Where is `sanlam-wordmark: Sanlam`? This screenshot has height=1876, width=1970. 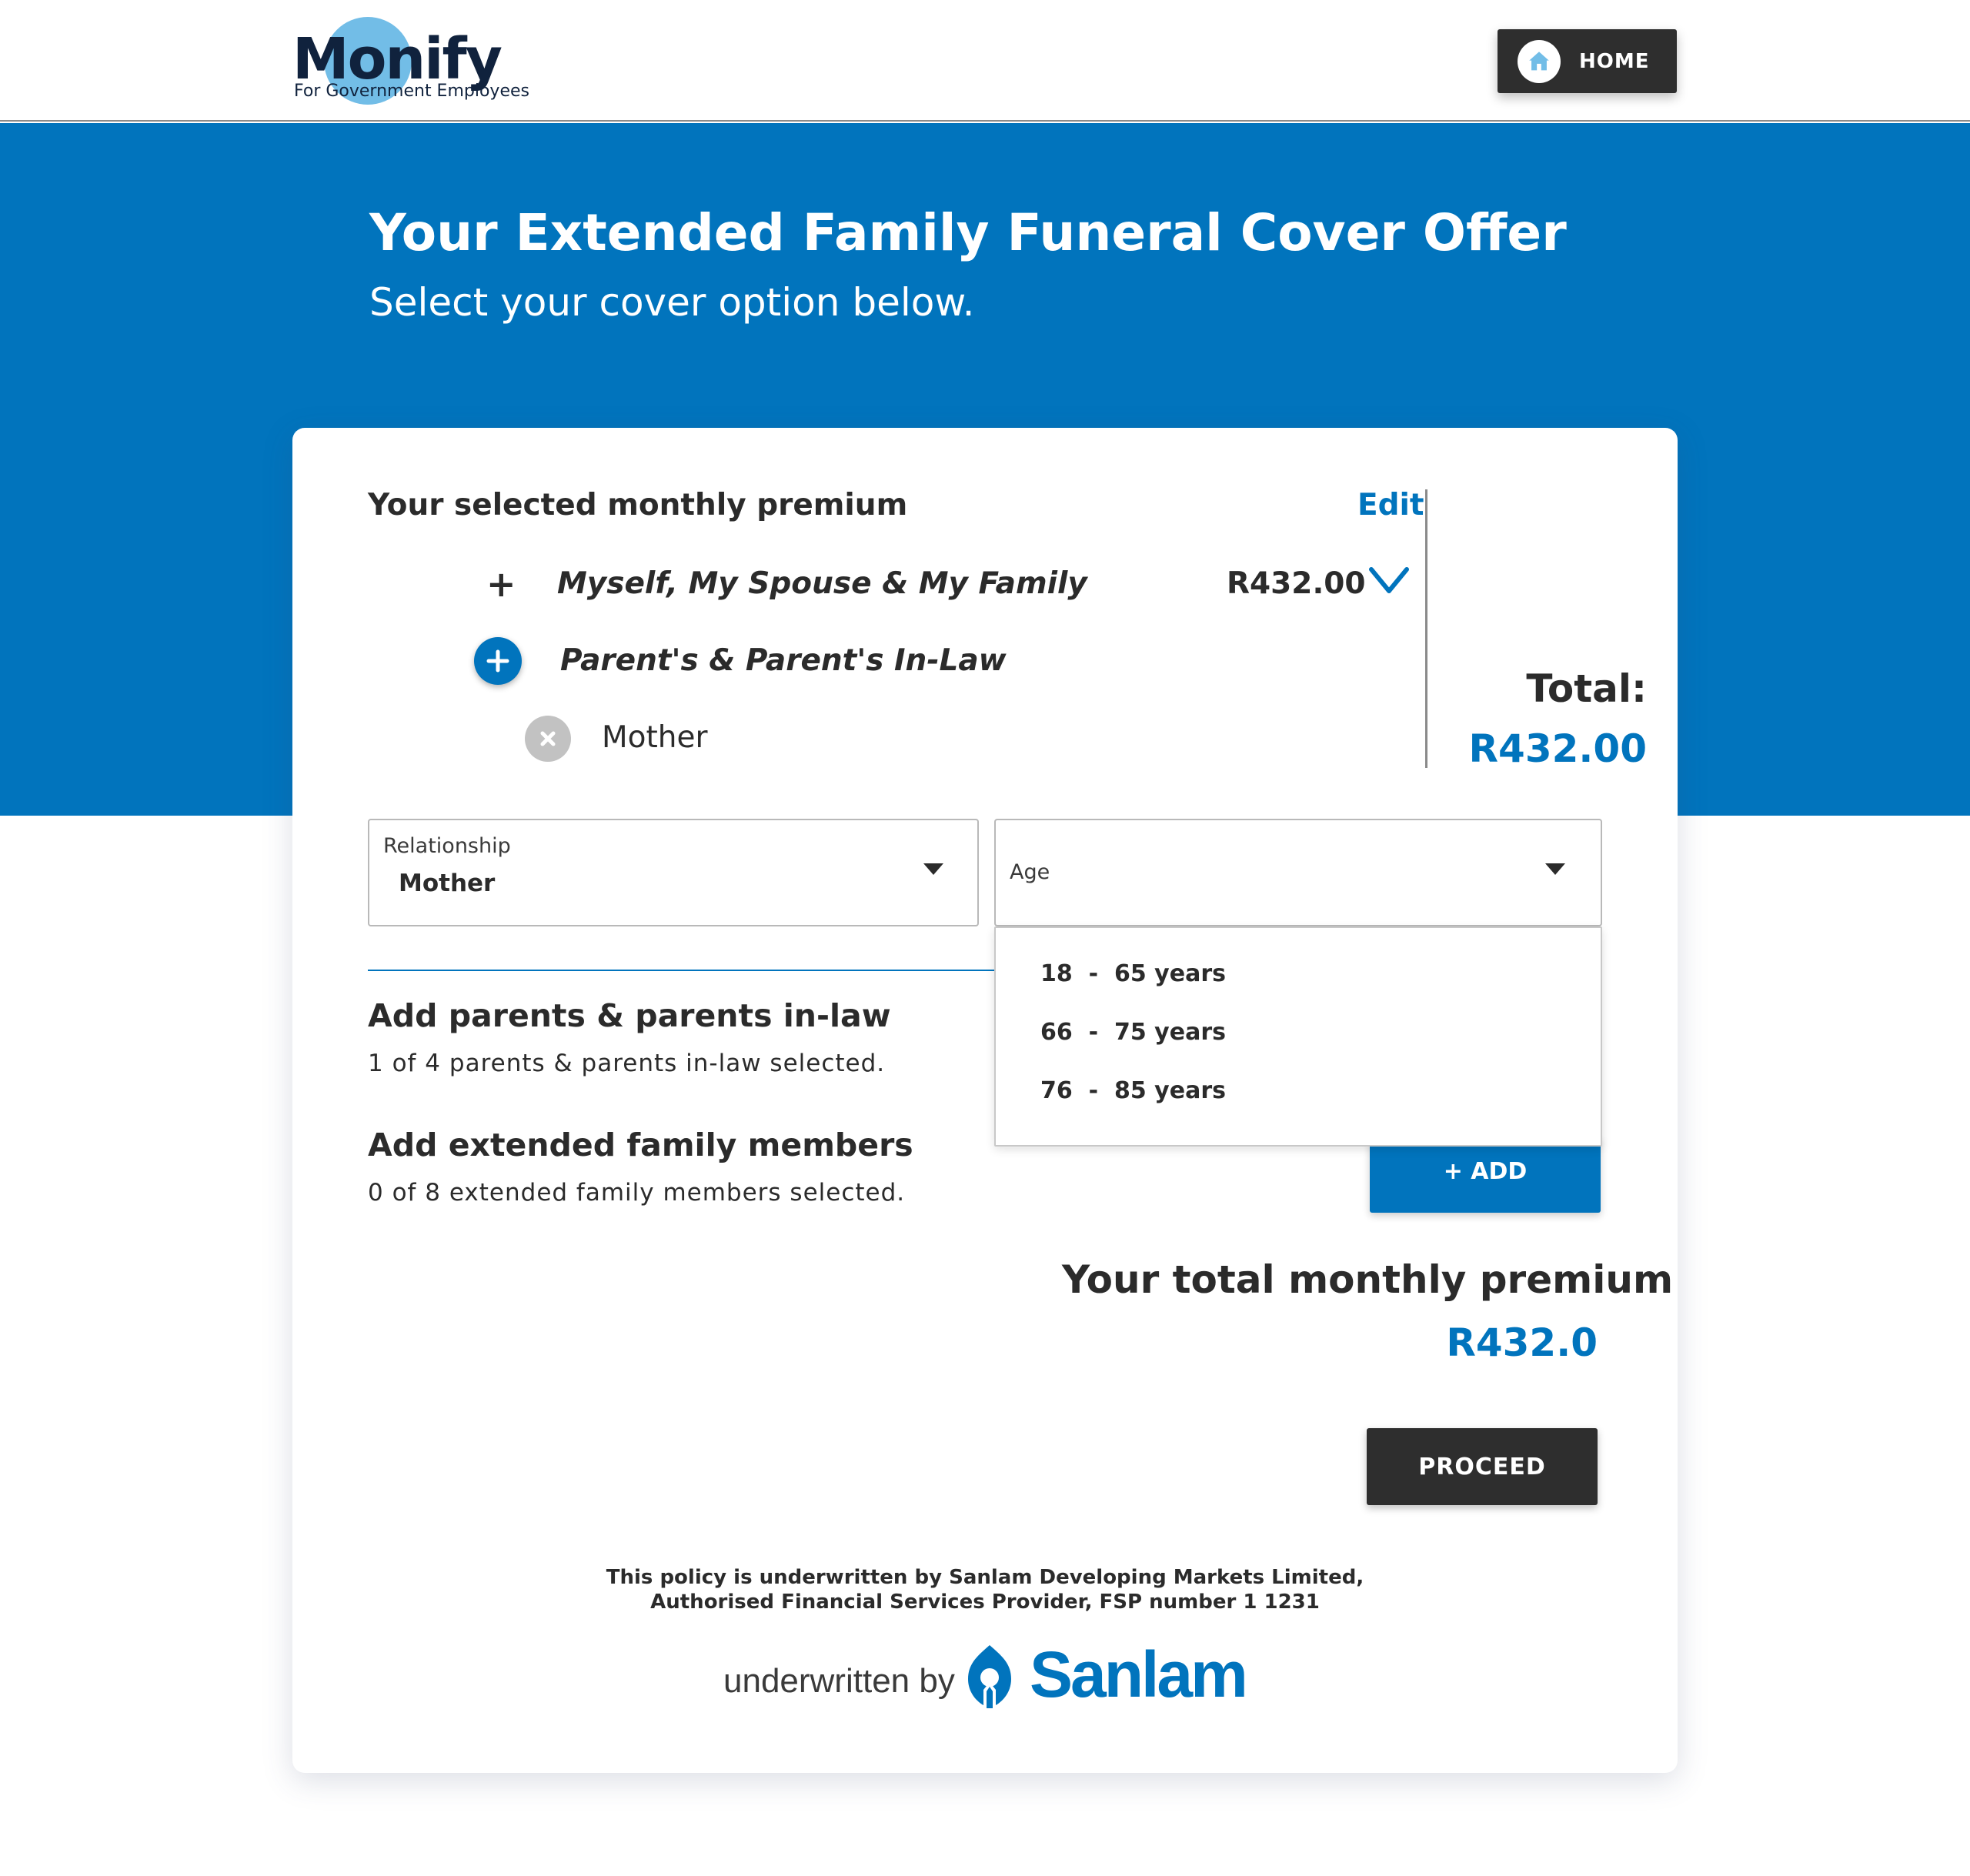 sanlam-wordmark: Sanlam is located at coordinates (1139, 1674).